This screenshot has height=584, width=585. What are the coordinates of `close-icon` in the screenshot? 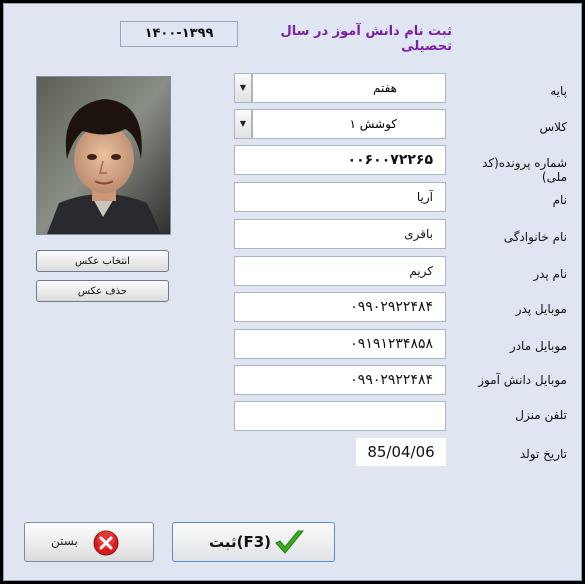 It's located at (106, 543).